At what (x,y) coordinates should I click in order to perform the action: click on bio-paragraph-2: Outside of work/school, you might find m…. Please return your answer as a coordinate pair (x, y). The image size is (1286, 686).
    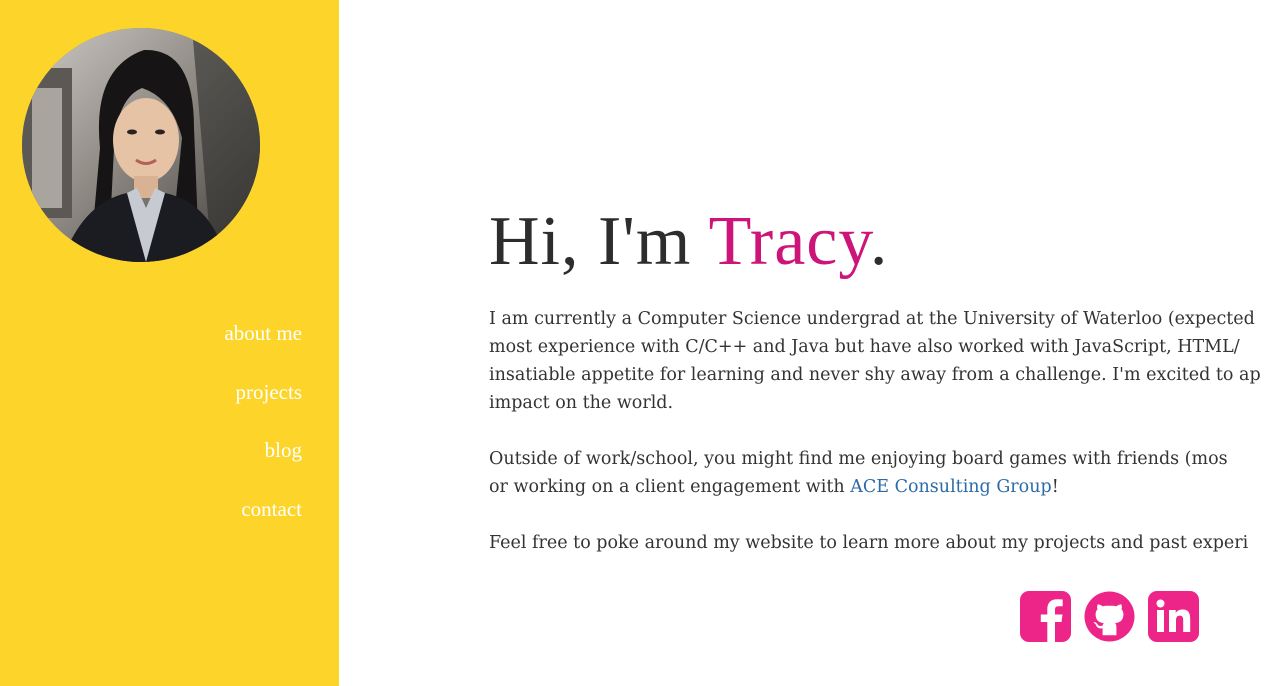
    Looking at the image, I should click on (887, 473).